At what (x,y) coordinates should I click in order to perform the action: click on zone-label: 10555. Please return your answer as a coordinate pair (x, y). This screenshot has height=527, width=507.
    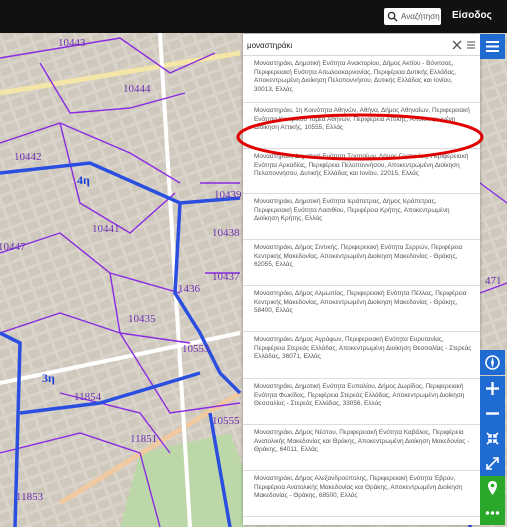
    Looking at the image, I should click on (226, 421).